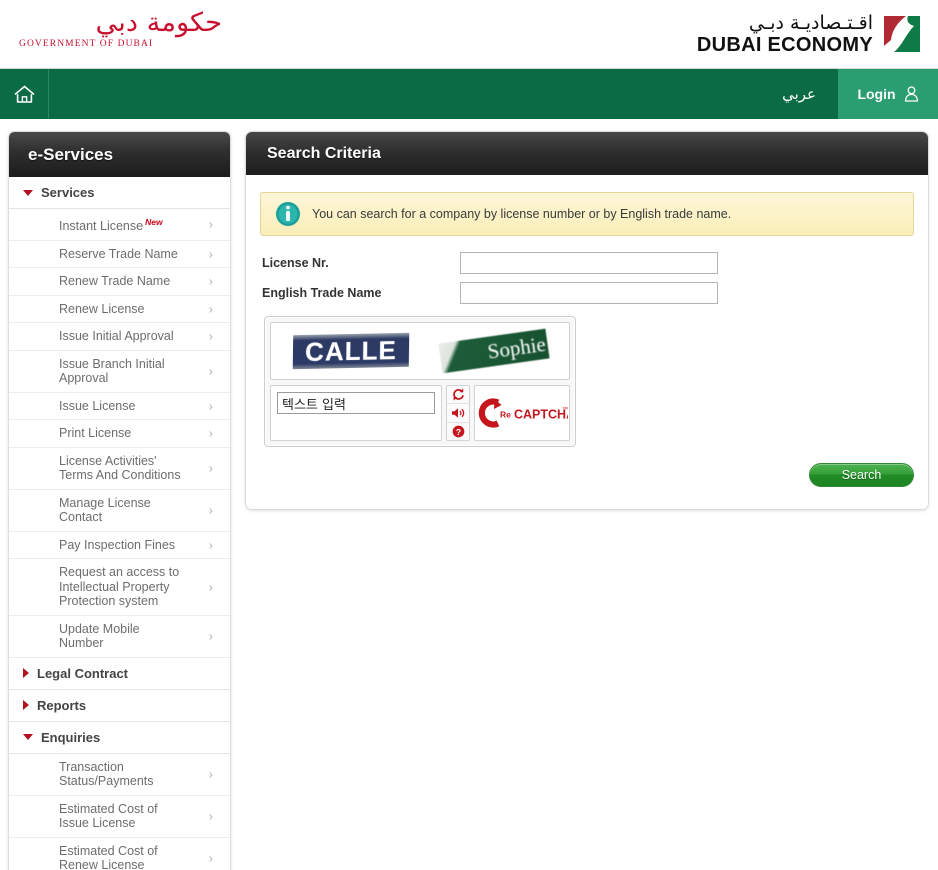 The height and width of the screenshot is (870, 938). I want to click on sidebar-section-label: Enquiries, so click(71, 737).